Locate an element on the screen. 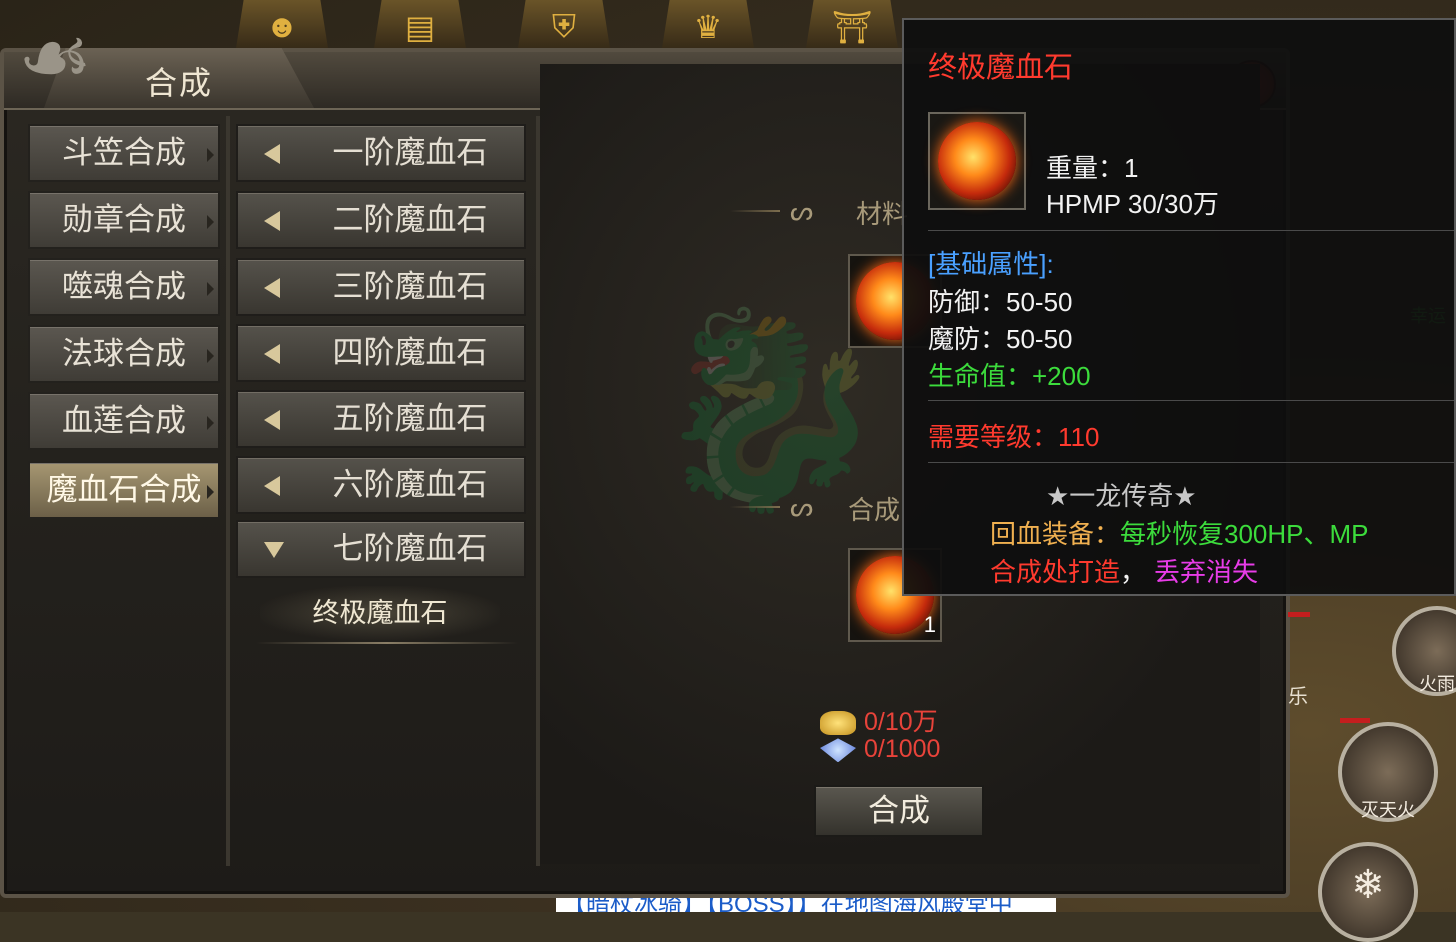  sub-item-label: 五阶魔血石 is located at coordinates (410, 418).